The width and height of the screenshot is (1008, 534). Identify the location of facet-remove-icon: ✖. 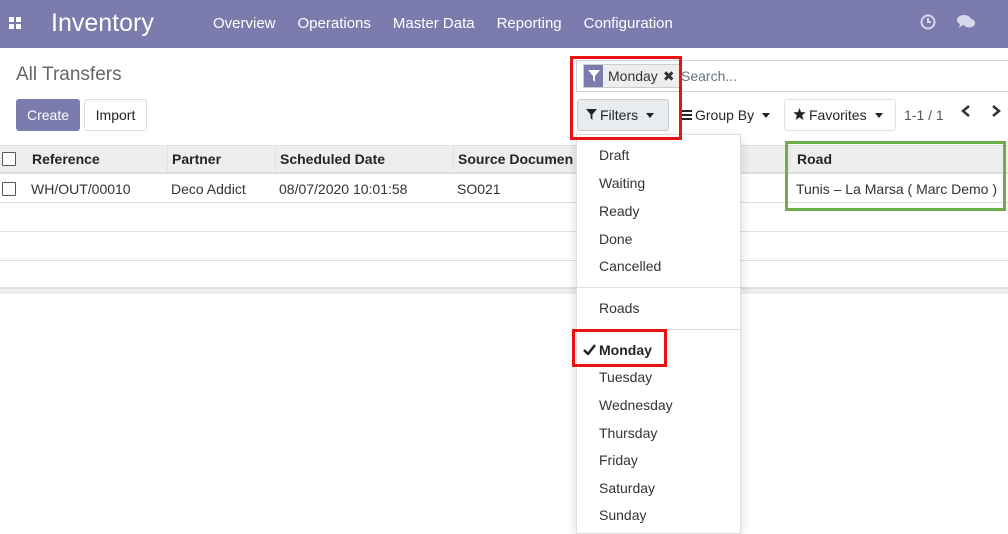
(671, 76).